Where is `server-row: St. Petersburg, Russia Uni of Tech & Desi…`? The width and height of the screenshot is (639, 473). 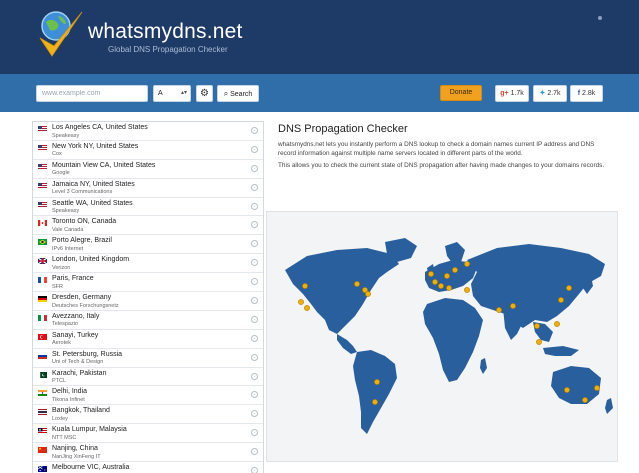 server-row: St. Petersburg, Russia Uni of Tech & Desi… is located at coordinates (148, 358).